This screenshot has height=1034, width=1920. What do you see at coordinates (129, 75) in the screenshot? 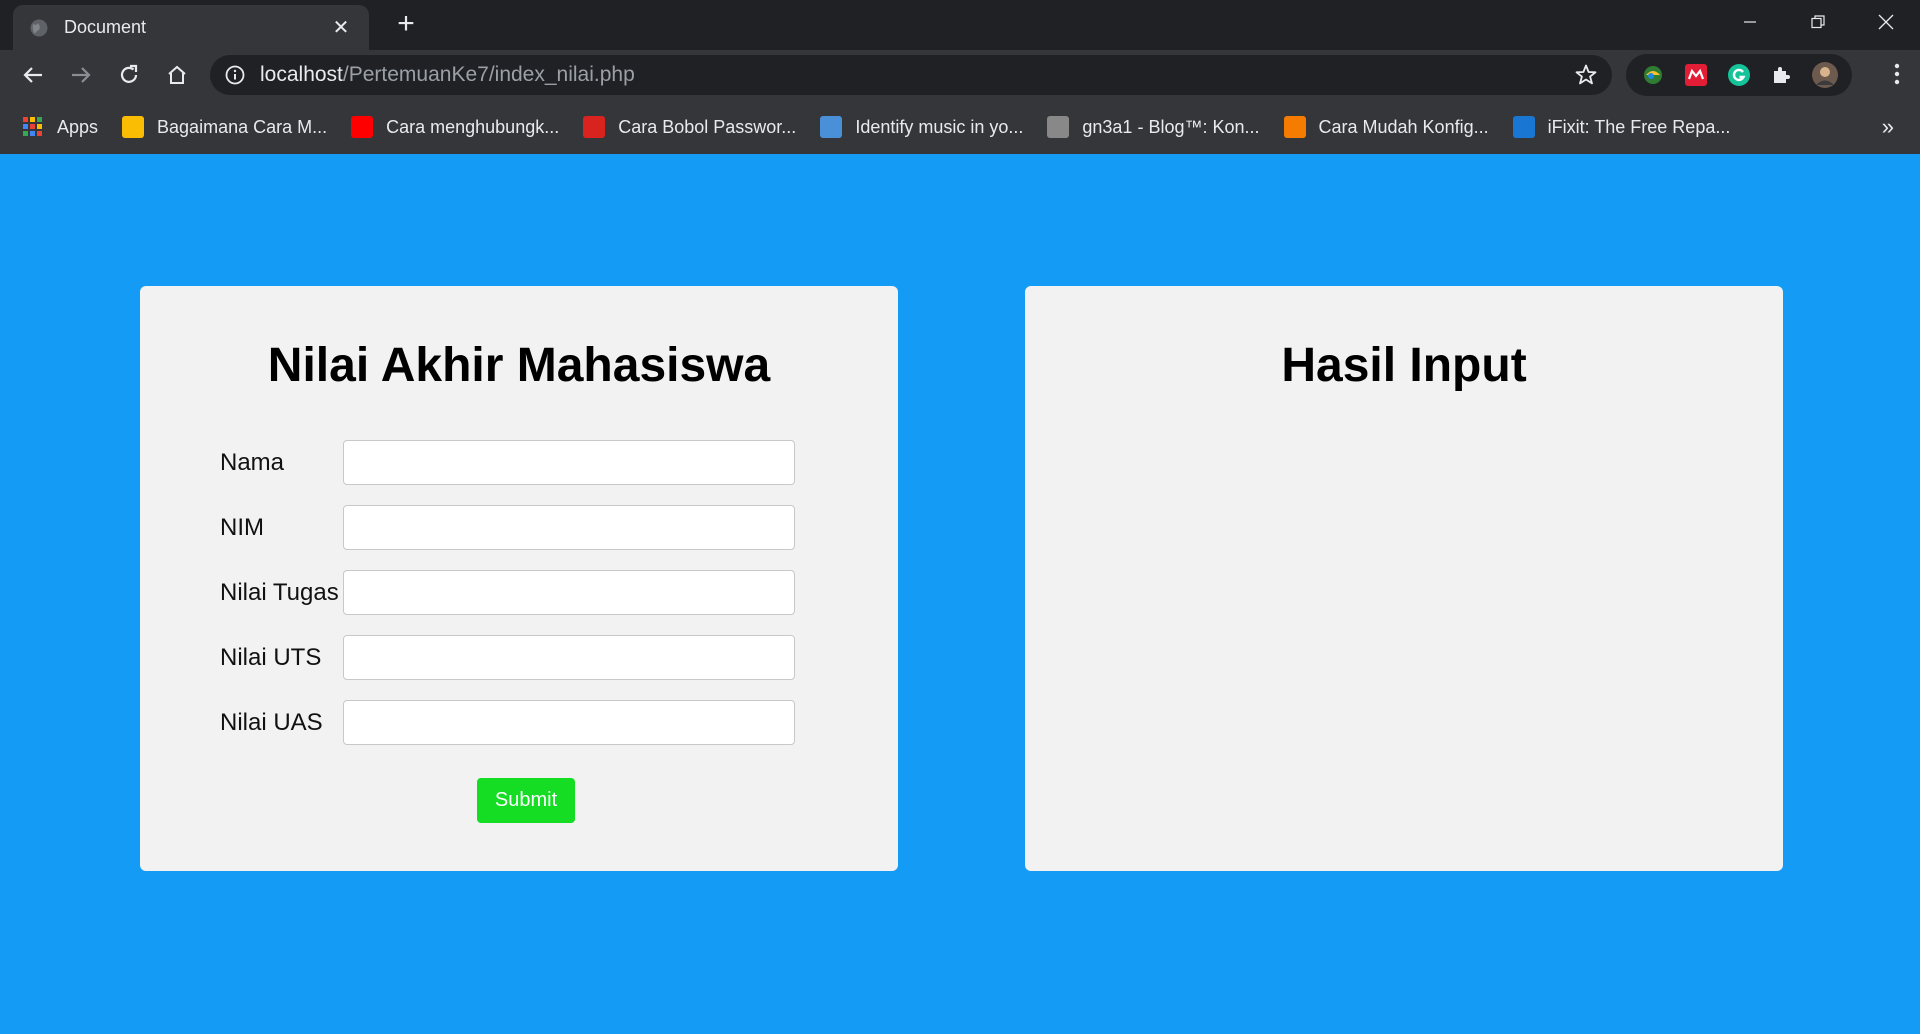
I see `reload-icon` at bounding box center [129, 75].